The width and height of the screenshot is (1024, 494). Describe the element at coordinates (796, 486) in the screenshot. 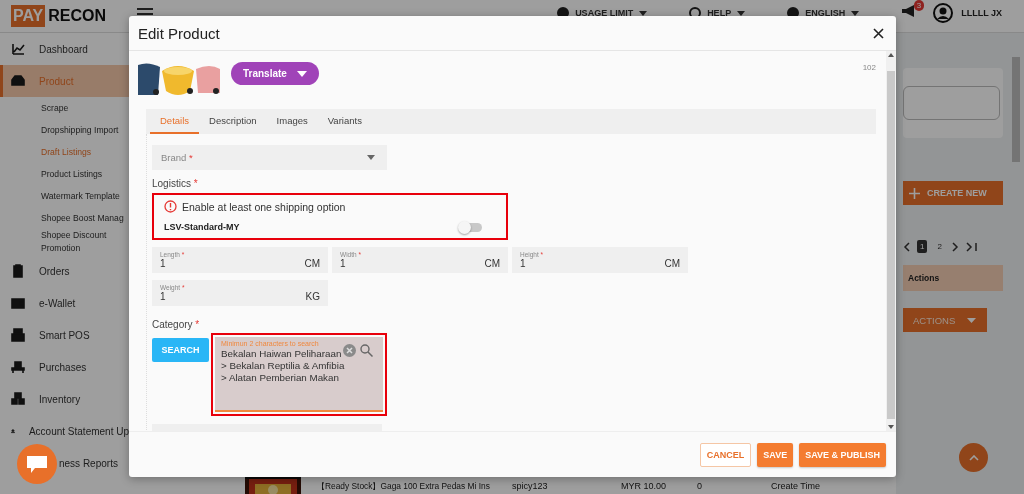

I see `table-cell: Create Time` at that location.